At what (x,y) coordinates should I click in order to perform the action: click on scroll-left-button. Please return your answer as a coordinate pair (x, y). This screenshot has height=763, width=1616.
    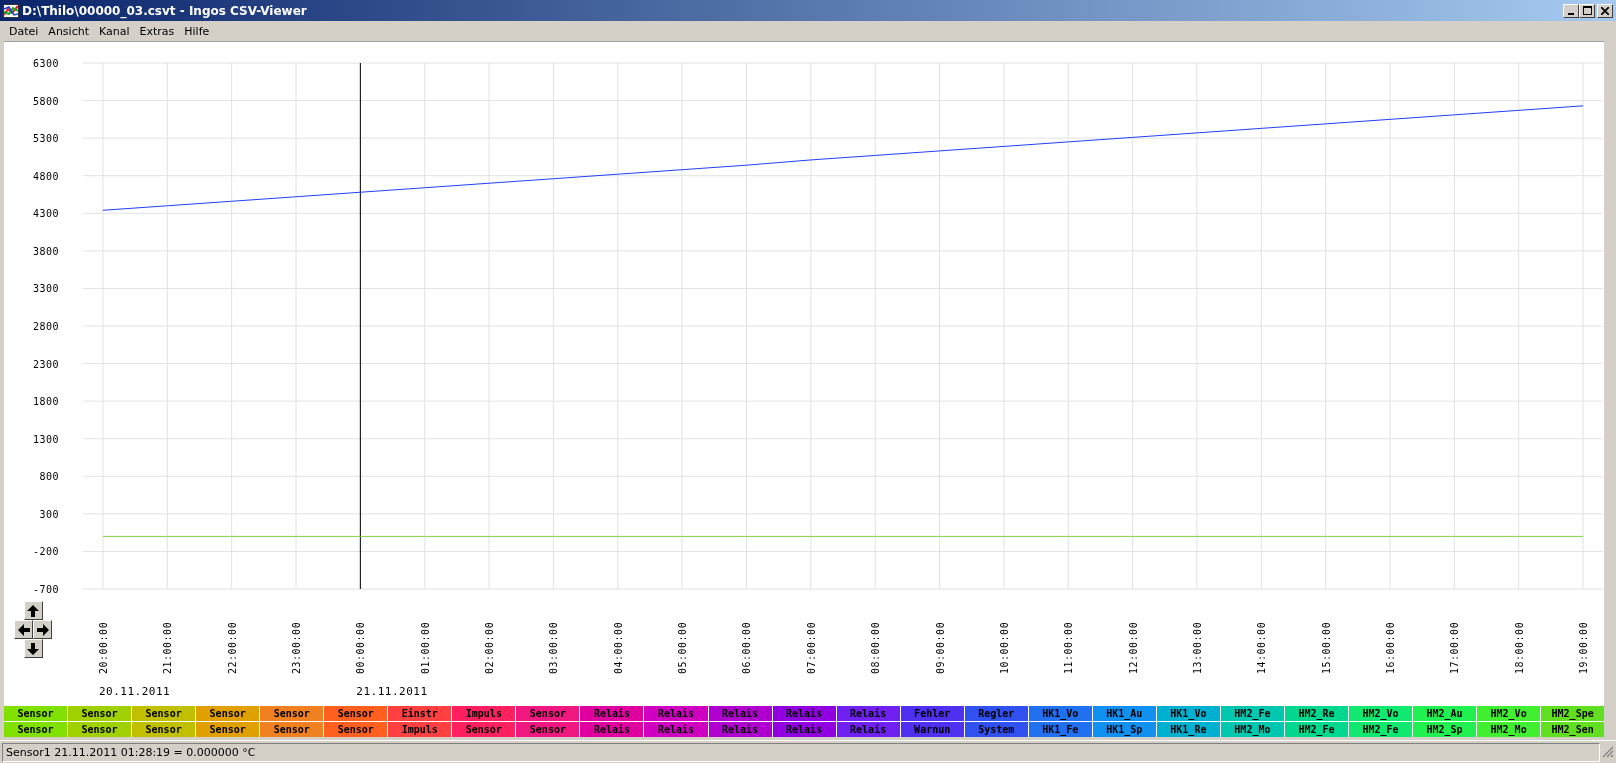
    Looking at the image, I should click on (23, 629).